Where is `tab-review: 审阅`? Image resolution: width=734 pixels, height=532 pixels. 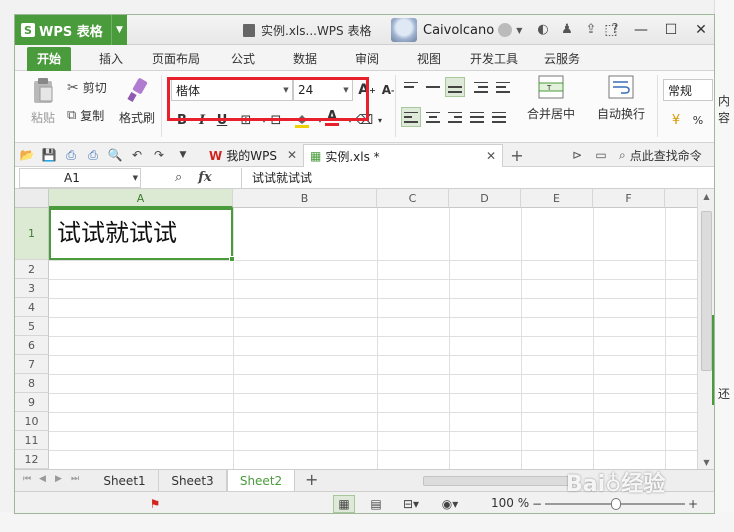
tab-review: 审阅 is located at coordinates (367, 59).